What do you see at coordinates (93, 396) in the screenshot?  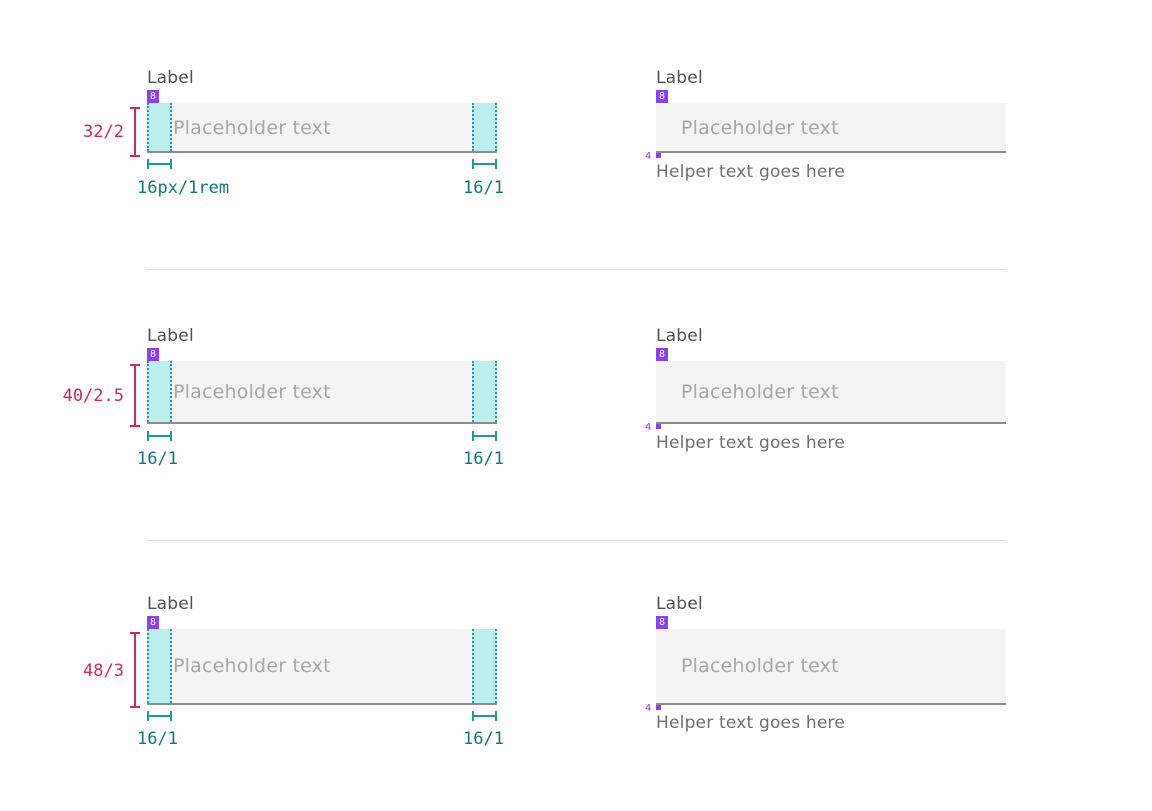 I see `height-measure-label: 40/2.5` at bounding box center [93, 396].